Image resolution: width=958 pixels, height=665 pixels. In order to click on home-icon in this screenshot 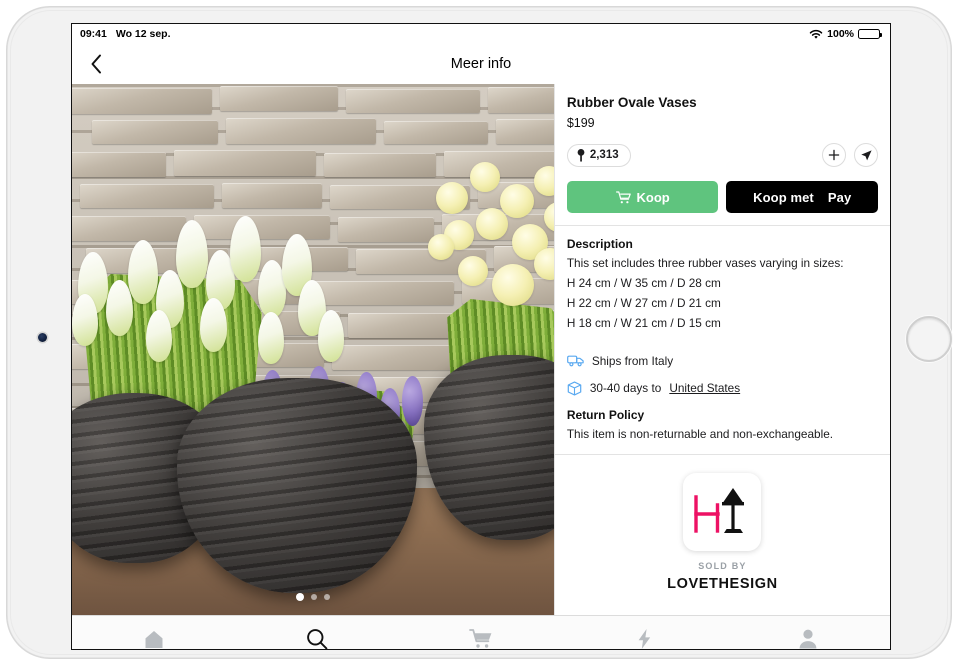, I will do `click(154, 639)`.